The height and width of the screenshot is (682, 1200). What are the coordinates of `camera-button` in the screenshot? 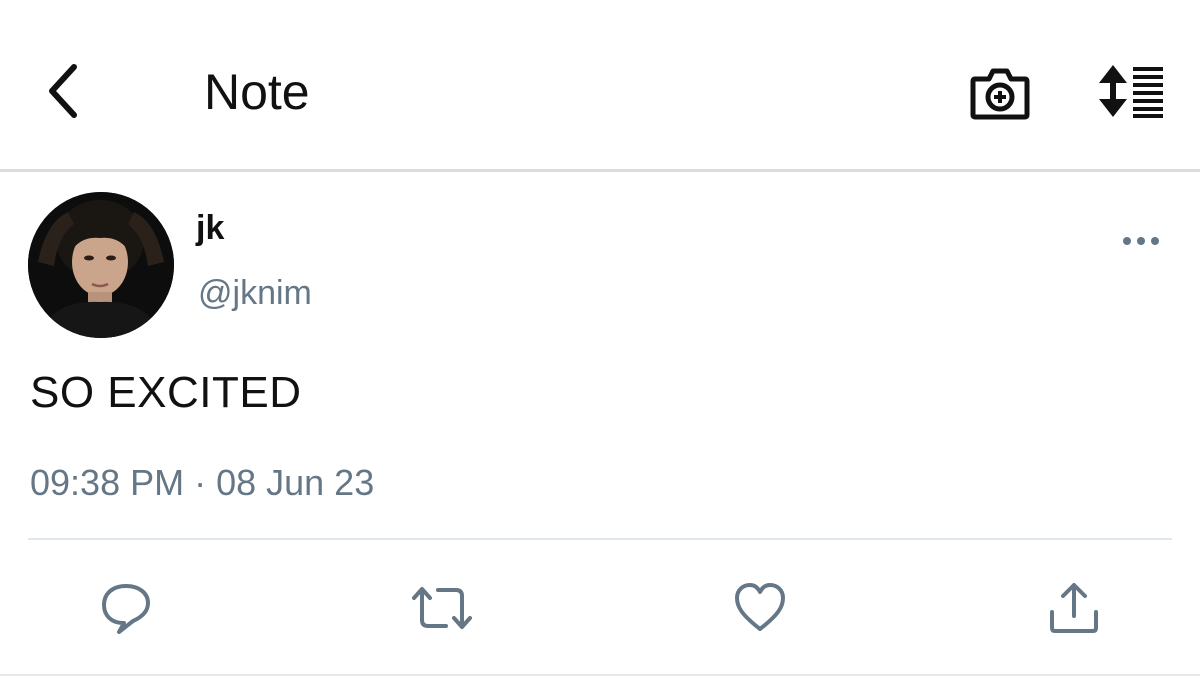 It's located at (1000, 93).